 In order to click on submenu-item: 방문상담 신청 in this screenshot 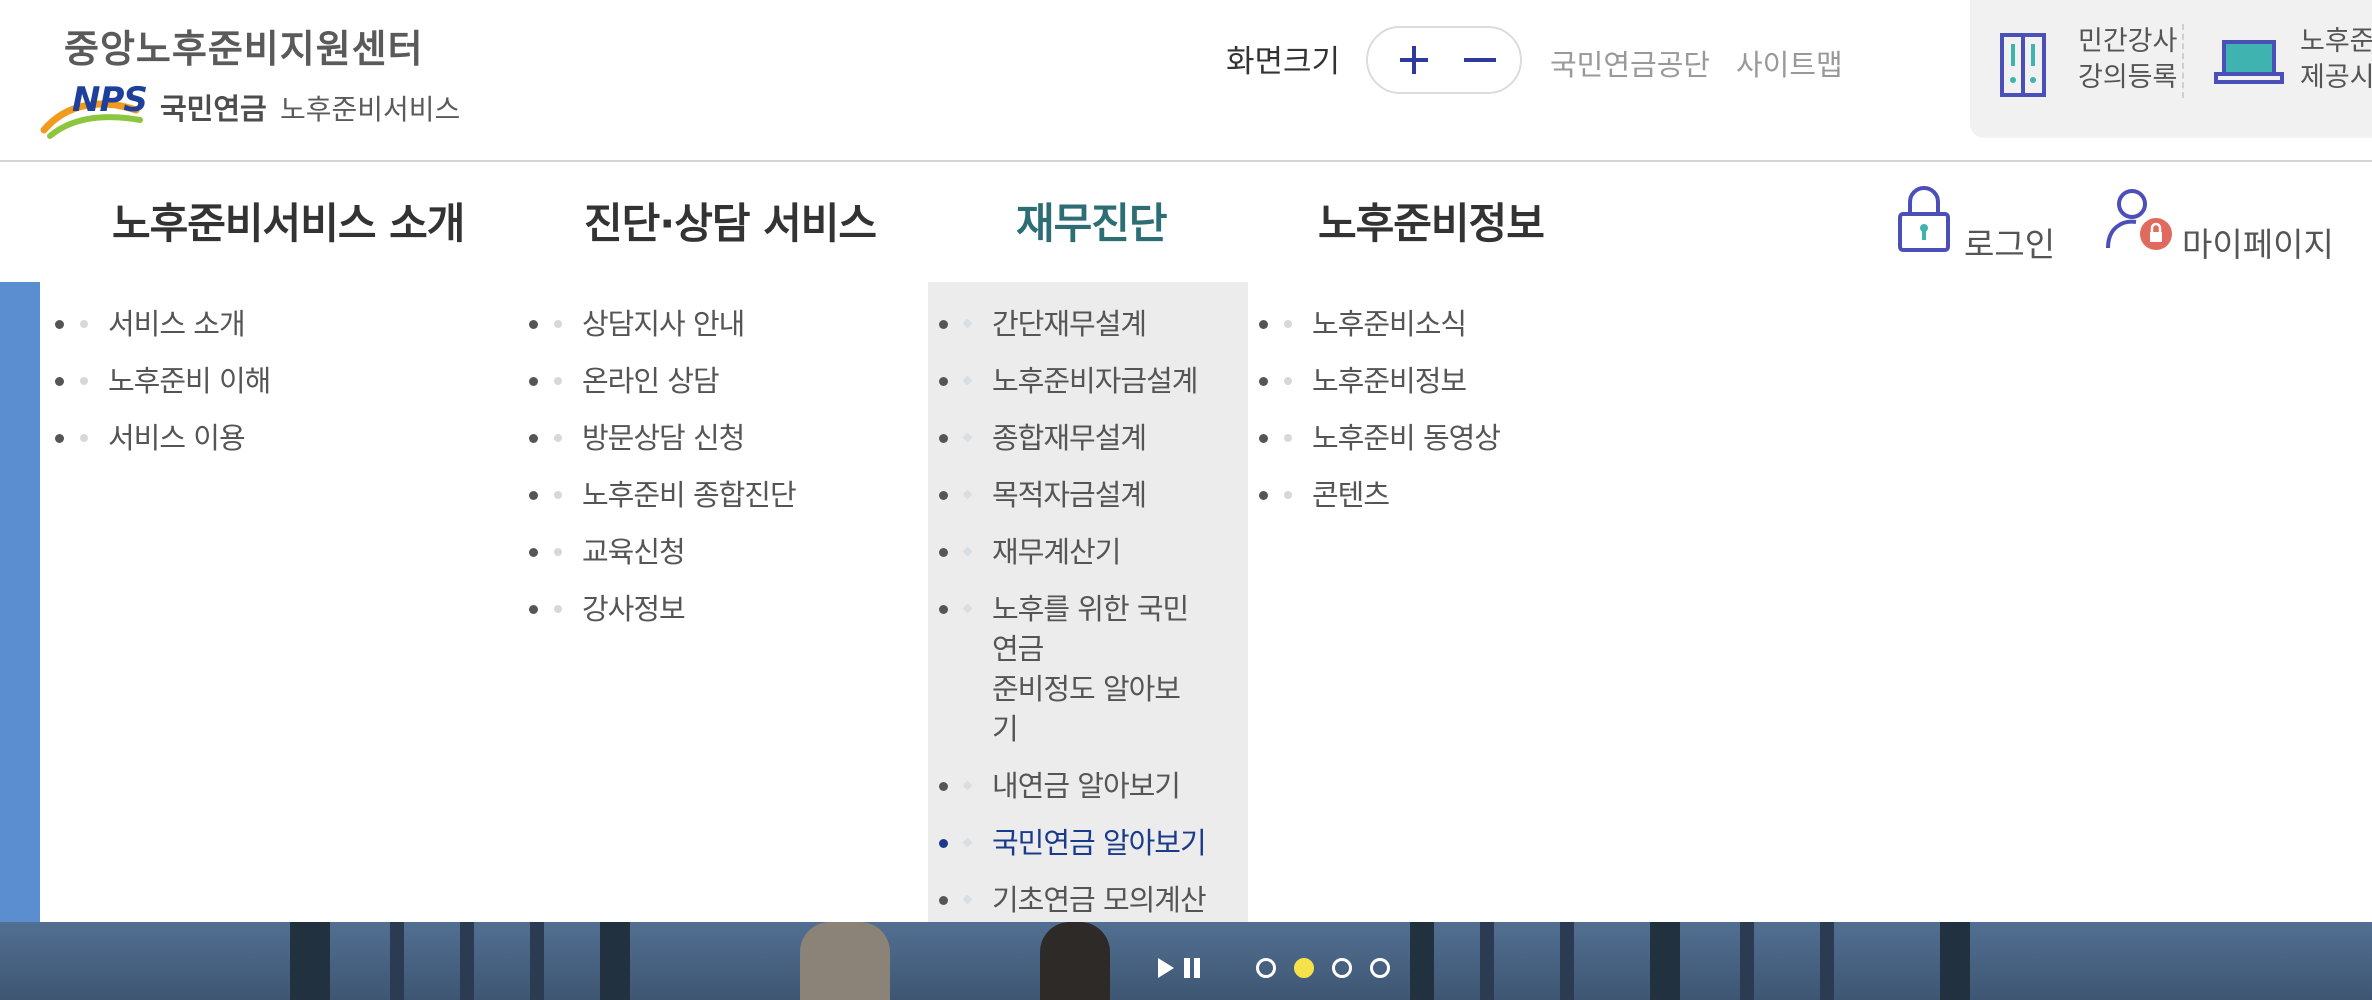, I will do `click(675, 438)`.